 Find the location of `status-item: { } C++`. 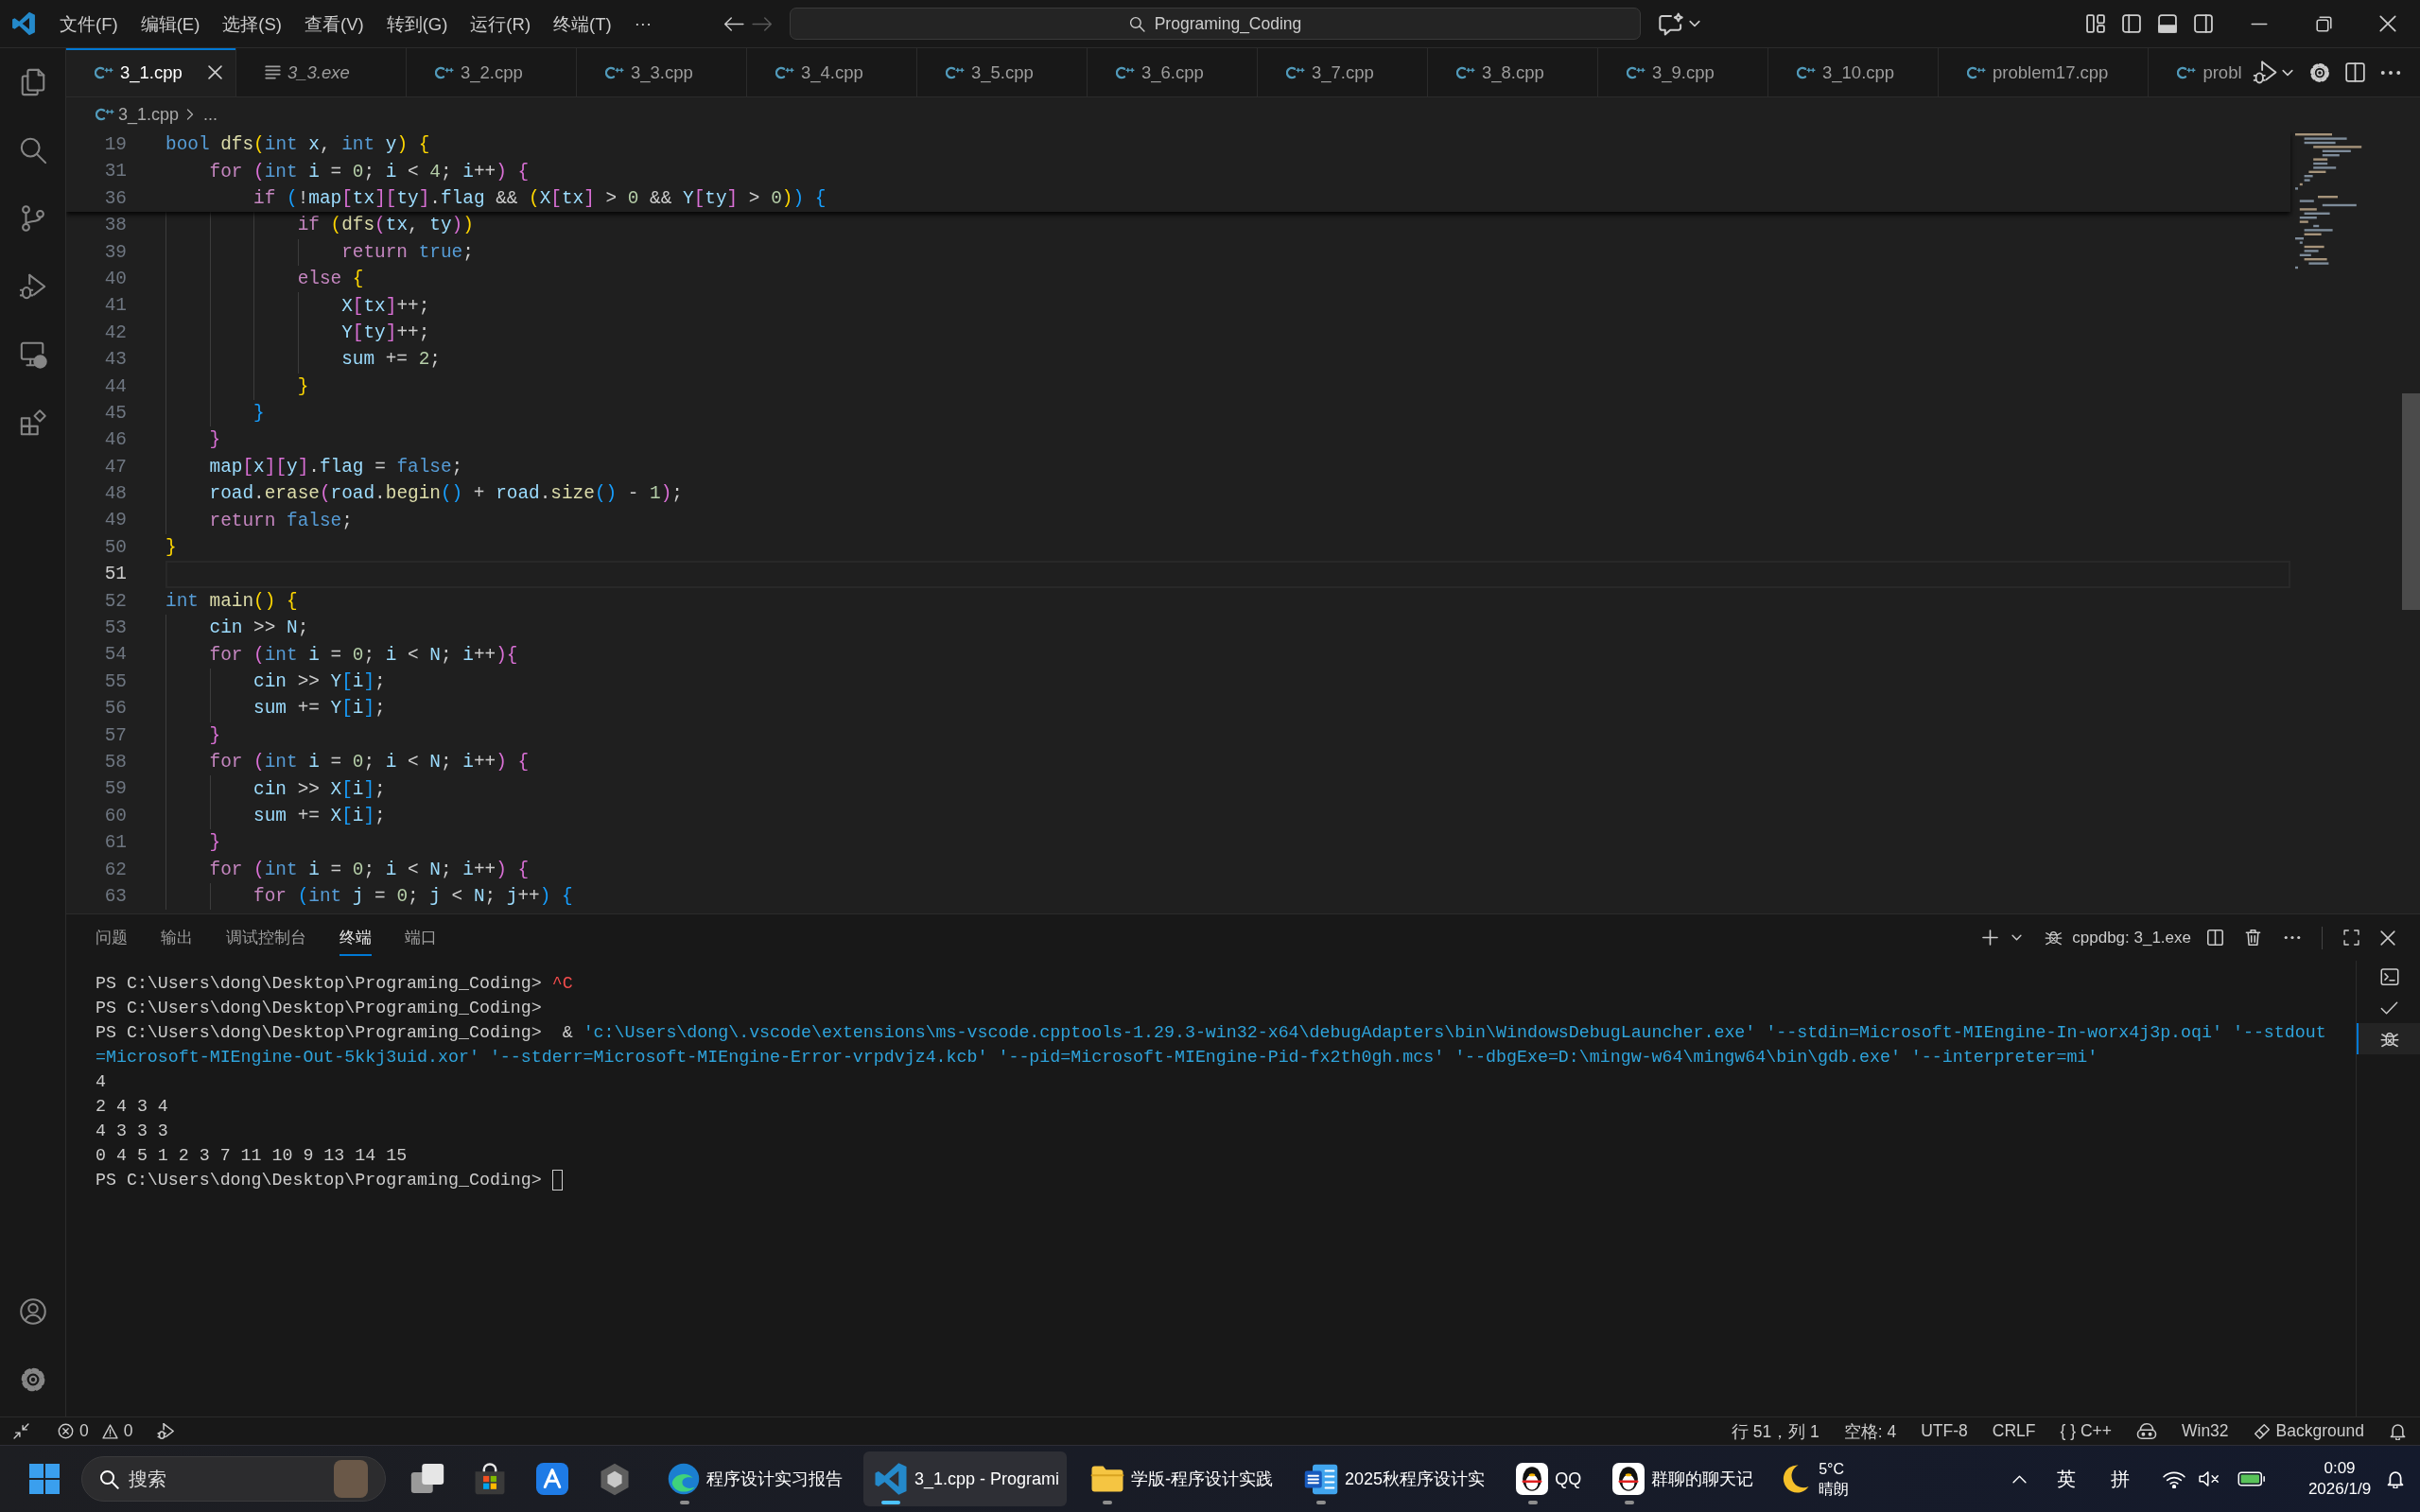

status-item: { } C++ is located at coordinates (2086, 1431).